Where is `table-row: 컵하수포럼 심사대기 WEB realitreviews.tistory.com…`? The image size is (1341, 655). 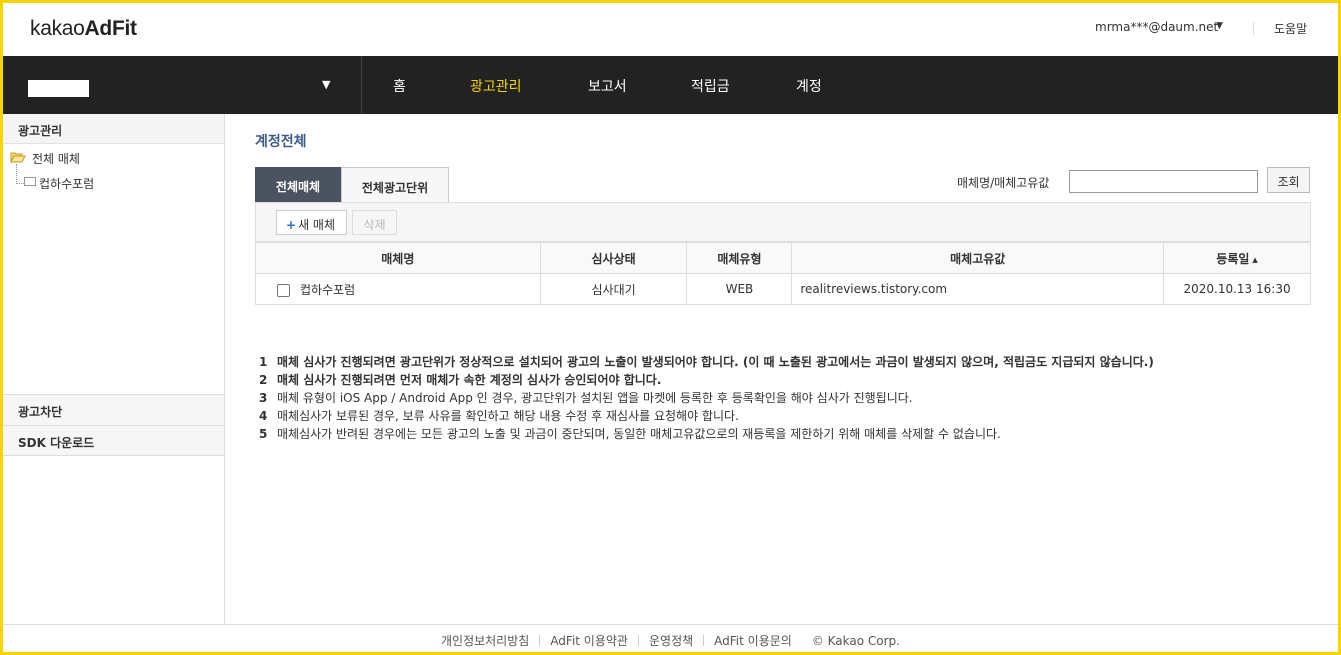 table-row: 컵하수포럼 심사대기 WEB realitreviews.tistory.com… is located at coordinates (783, 289).